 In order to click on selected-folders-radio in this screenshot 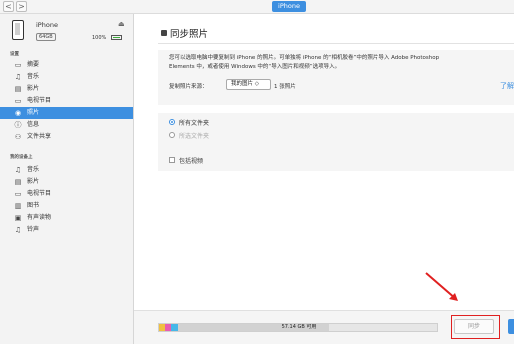, I will do `click(172, 135)`.